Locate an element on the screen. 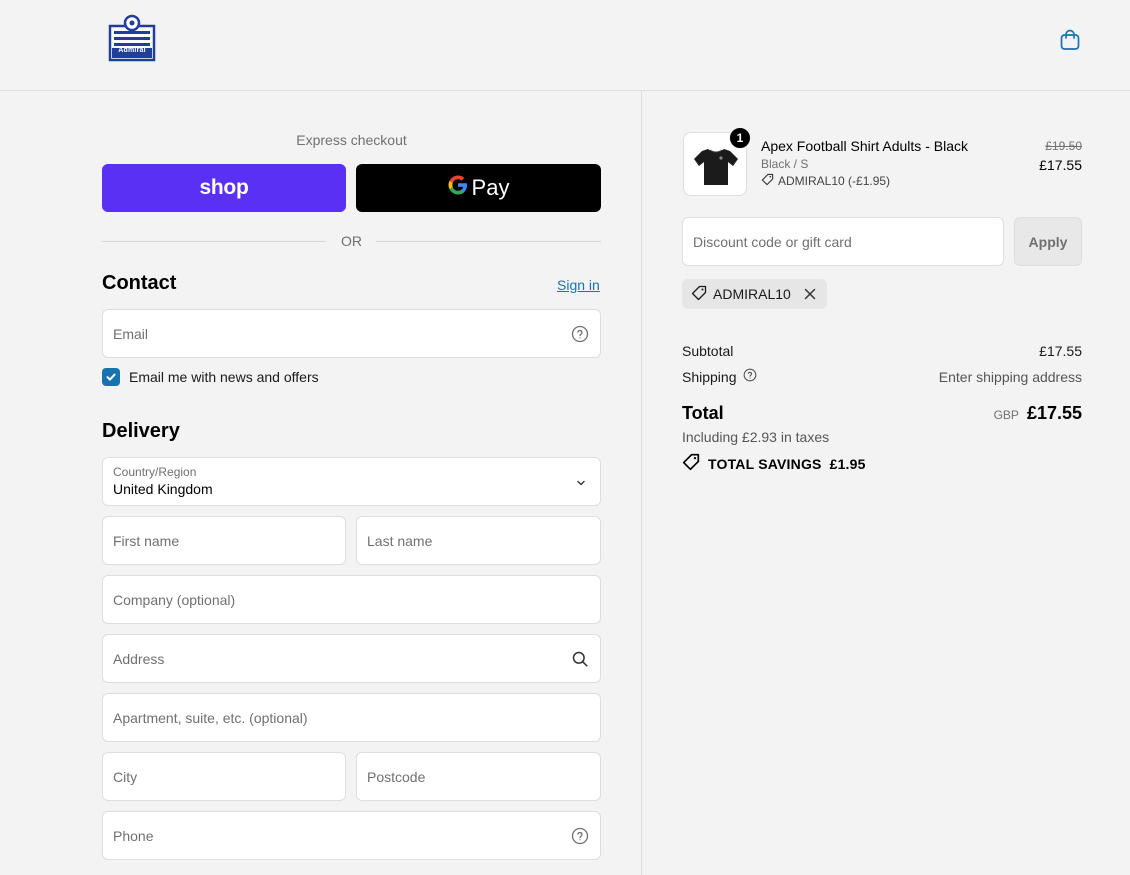 Image resolution: width=1130 pixels, height=875 pixels. total-savings: TOTAL SAVINGS £1.95 is located at coordinates (774, 463).